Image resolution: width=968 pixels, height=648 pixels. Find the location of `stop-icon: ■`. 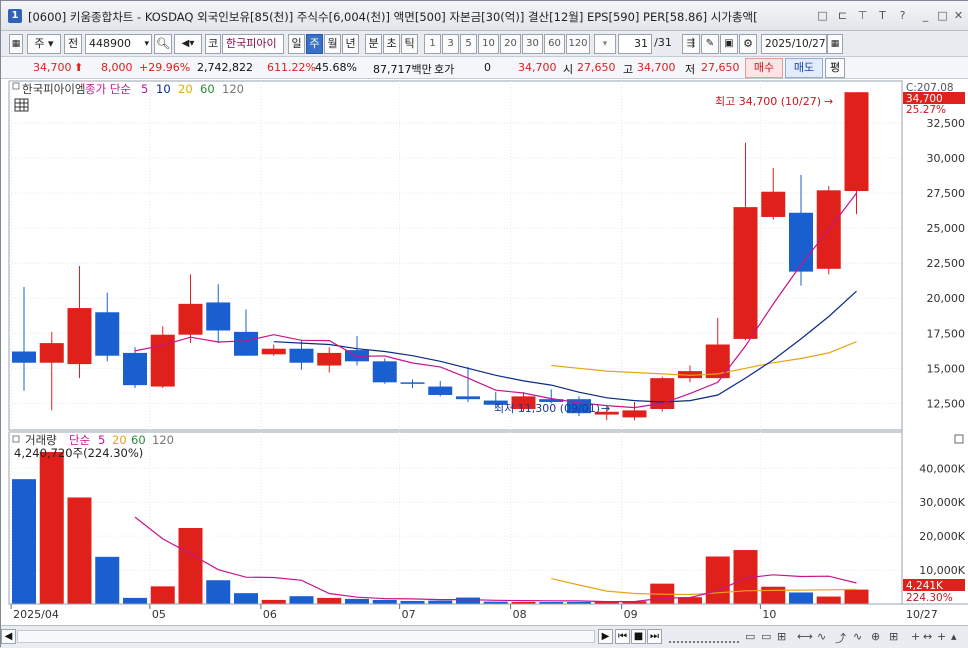

stop-icon: ■ is located at coordinates (638, 636).